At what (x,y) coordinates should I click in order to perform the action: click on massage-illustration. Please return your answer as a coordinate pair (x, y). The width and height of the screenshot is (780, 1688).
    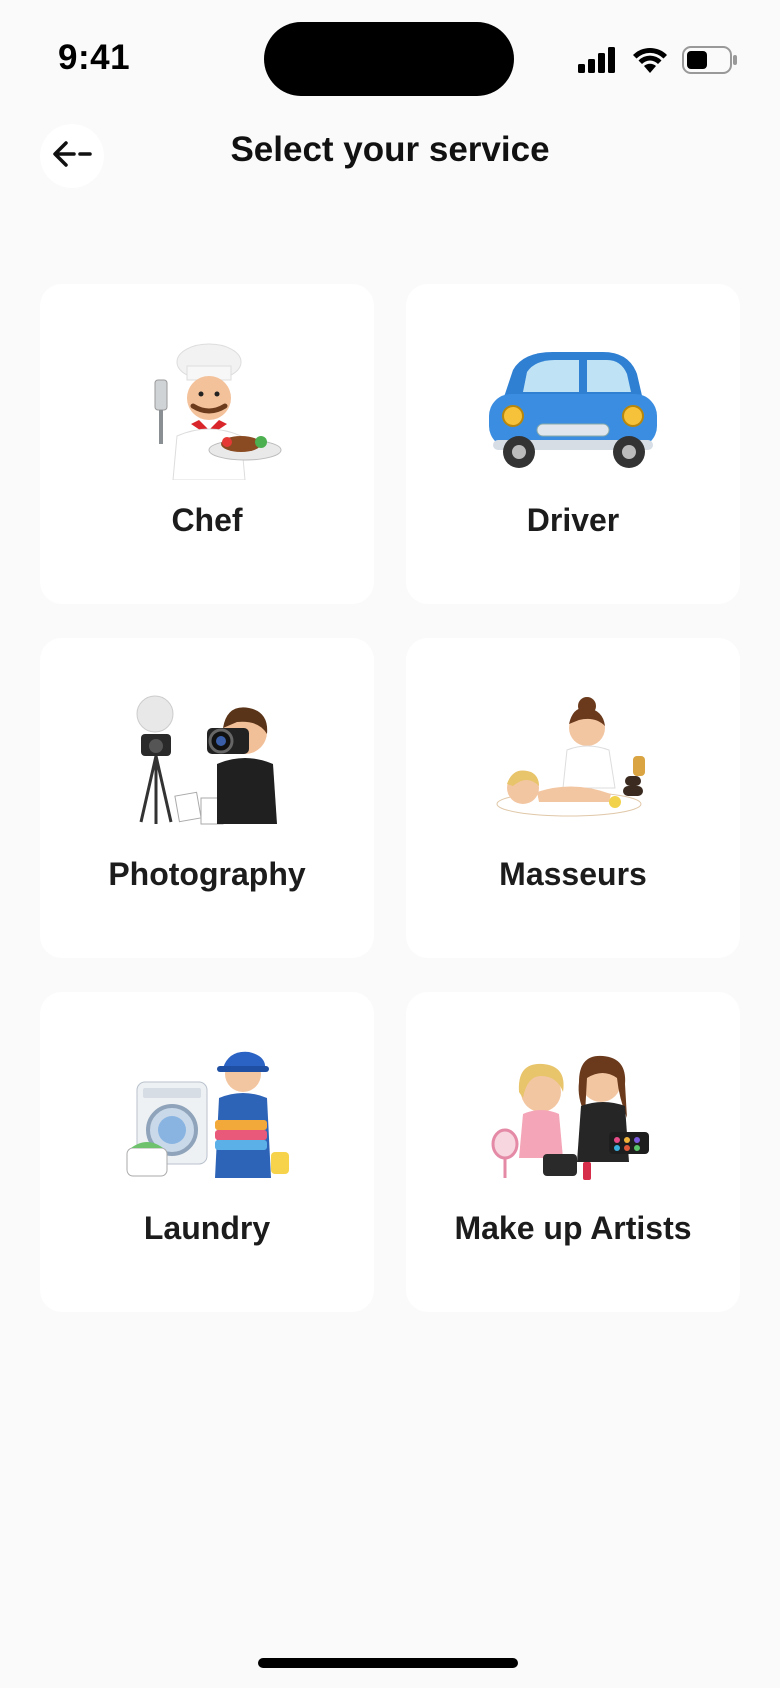
    Looking at the image, I should click on (570, 757).